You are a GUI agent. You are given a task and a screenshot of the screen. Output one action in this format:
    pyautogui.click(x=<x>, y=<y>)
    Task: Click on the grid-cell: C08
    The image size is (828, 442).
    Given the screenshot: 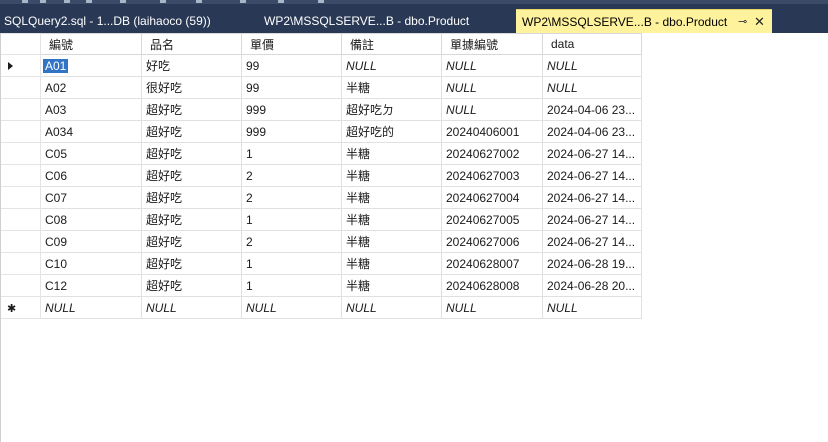 What is the action you would take?
    pyautogui.click(x=91, y=219)
    